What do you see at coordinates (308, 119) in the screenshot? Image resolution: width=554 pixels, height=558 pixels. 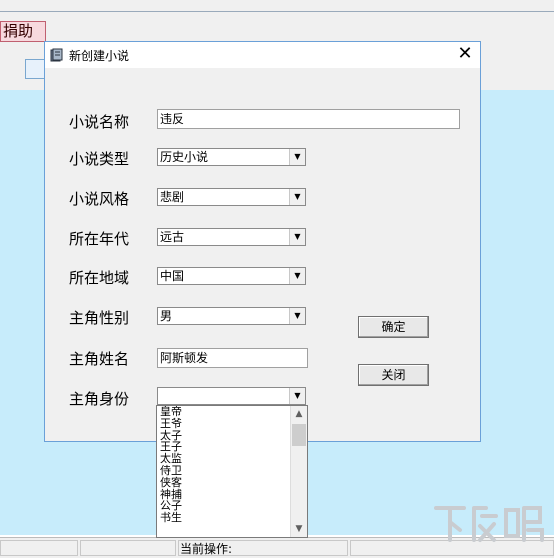 I see `novel-name-input: 违反` at bounding box center [308, 119].